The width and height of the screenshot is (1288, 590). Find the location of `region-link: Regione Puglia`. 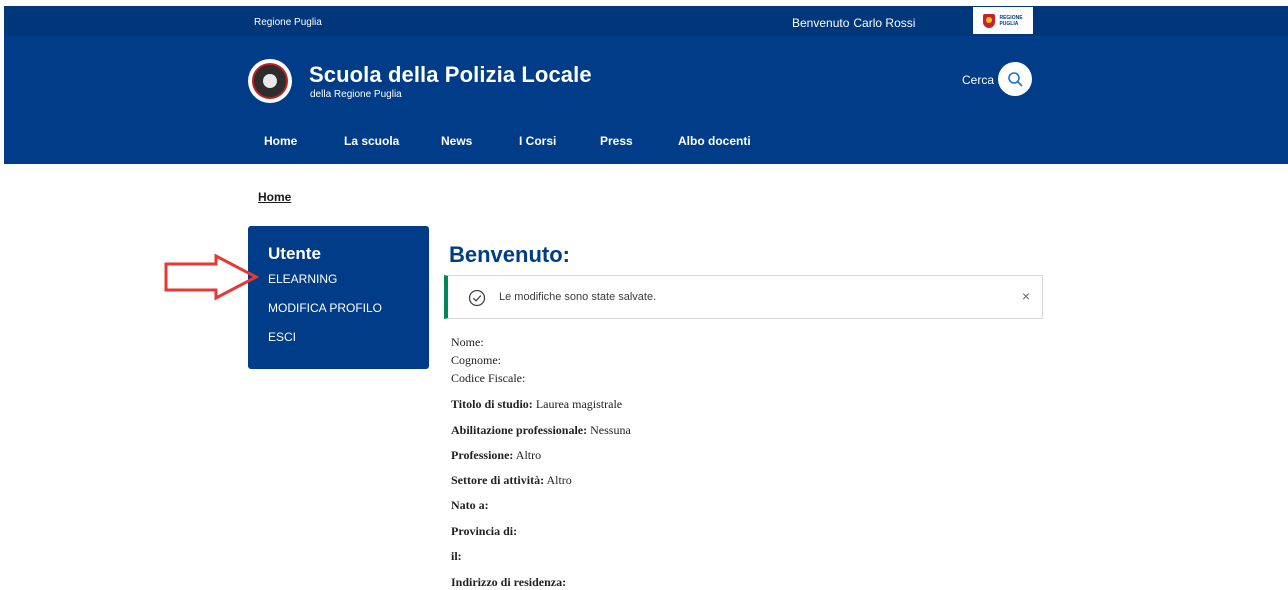

region-link: Regione Puglia is located at coordinates (288, 22).